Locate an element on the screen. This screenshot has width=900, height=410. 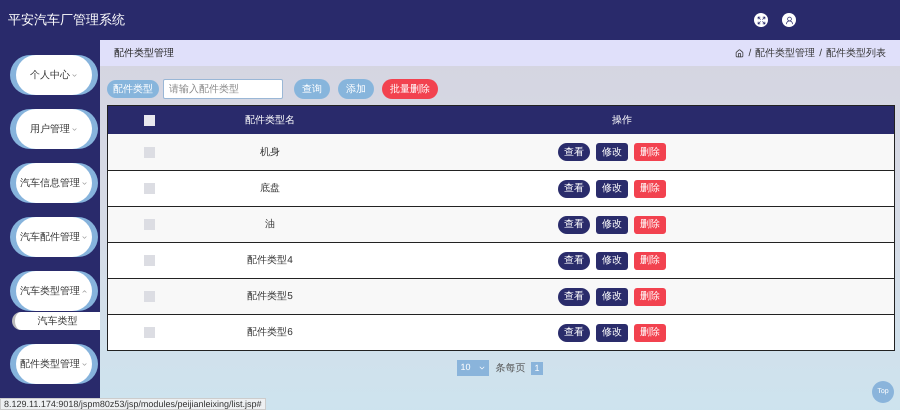
sidebar-item: 用户管理 is located at coordinates (54, 129).